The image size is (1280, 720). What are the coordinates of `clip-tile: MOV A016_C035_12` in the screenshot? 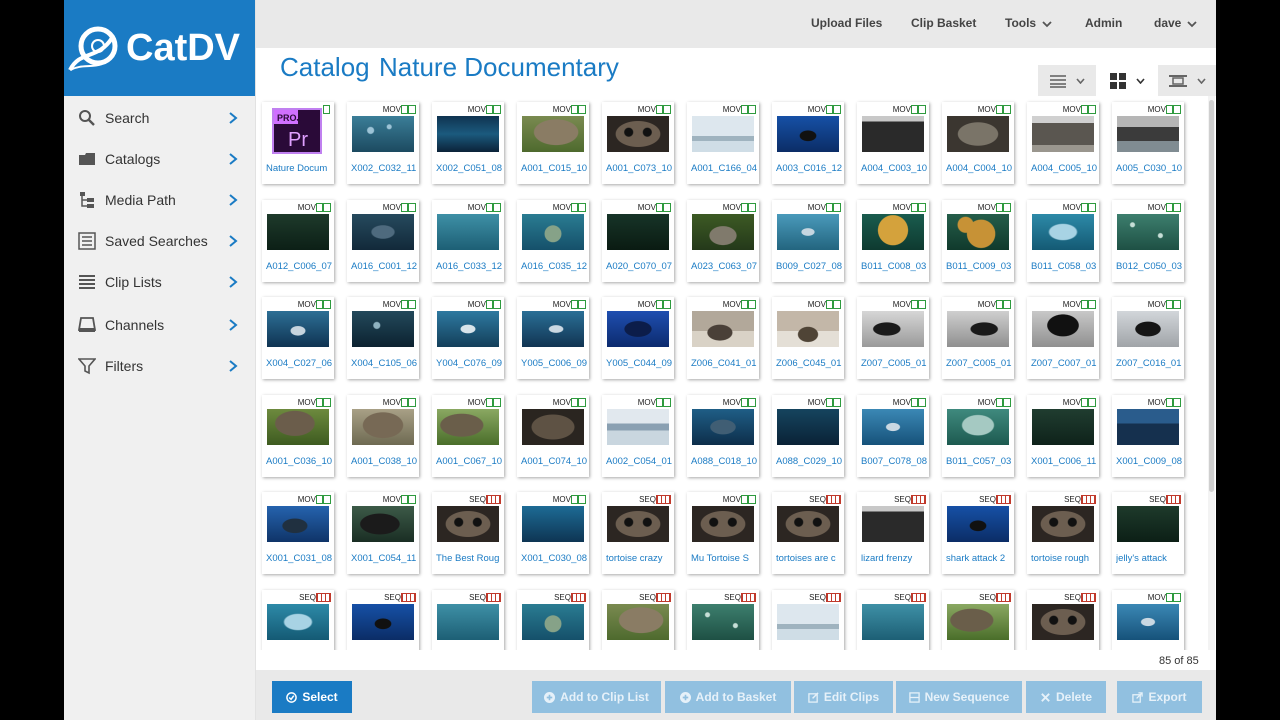 It's located at (553, 240).